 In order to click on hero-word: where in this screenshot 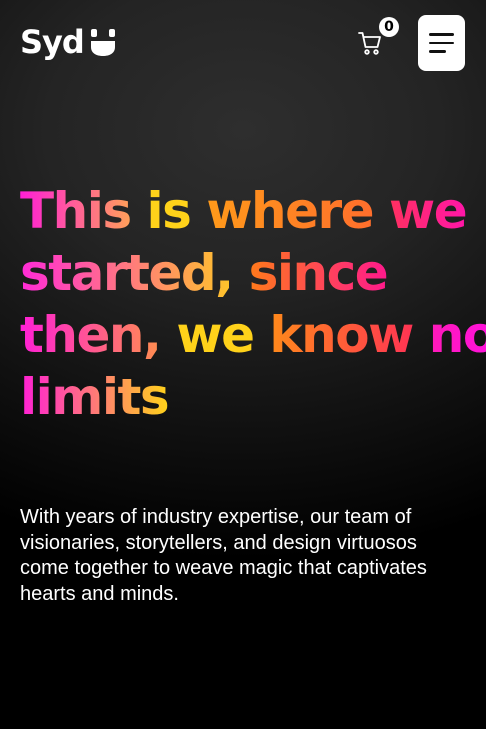, I will do `click(298, 211)`.